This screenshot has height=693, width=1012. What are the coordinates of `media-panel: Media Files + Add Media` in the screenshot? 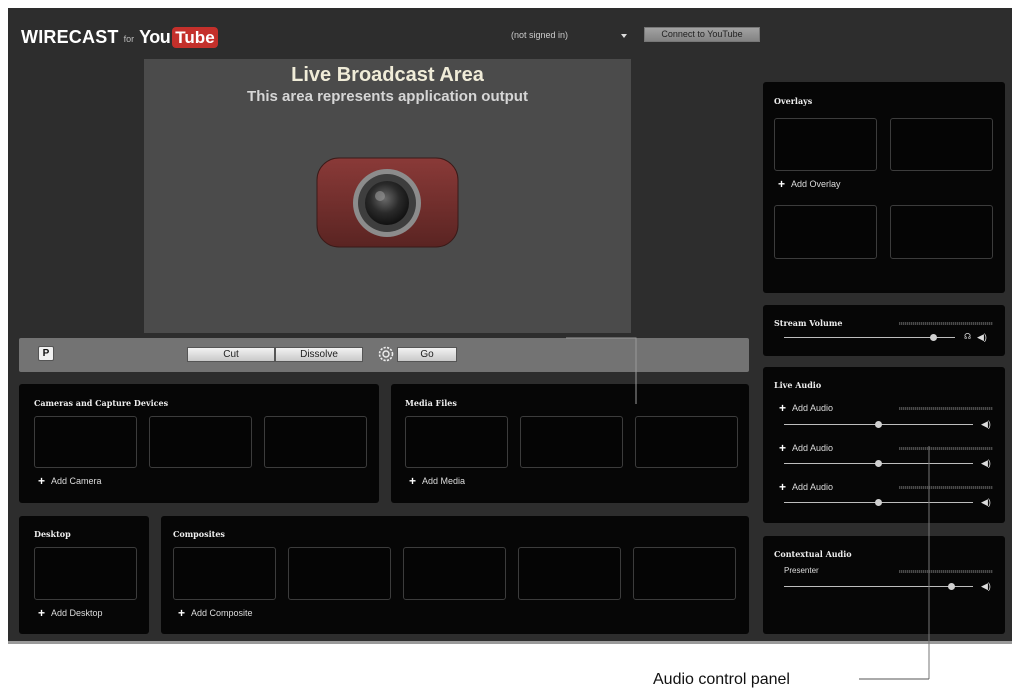 It's located at (570, 443).